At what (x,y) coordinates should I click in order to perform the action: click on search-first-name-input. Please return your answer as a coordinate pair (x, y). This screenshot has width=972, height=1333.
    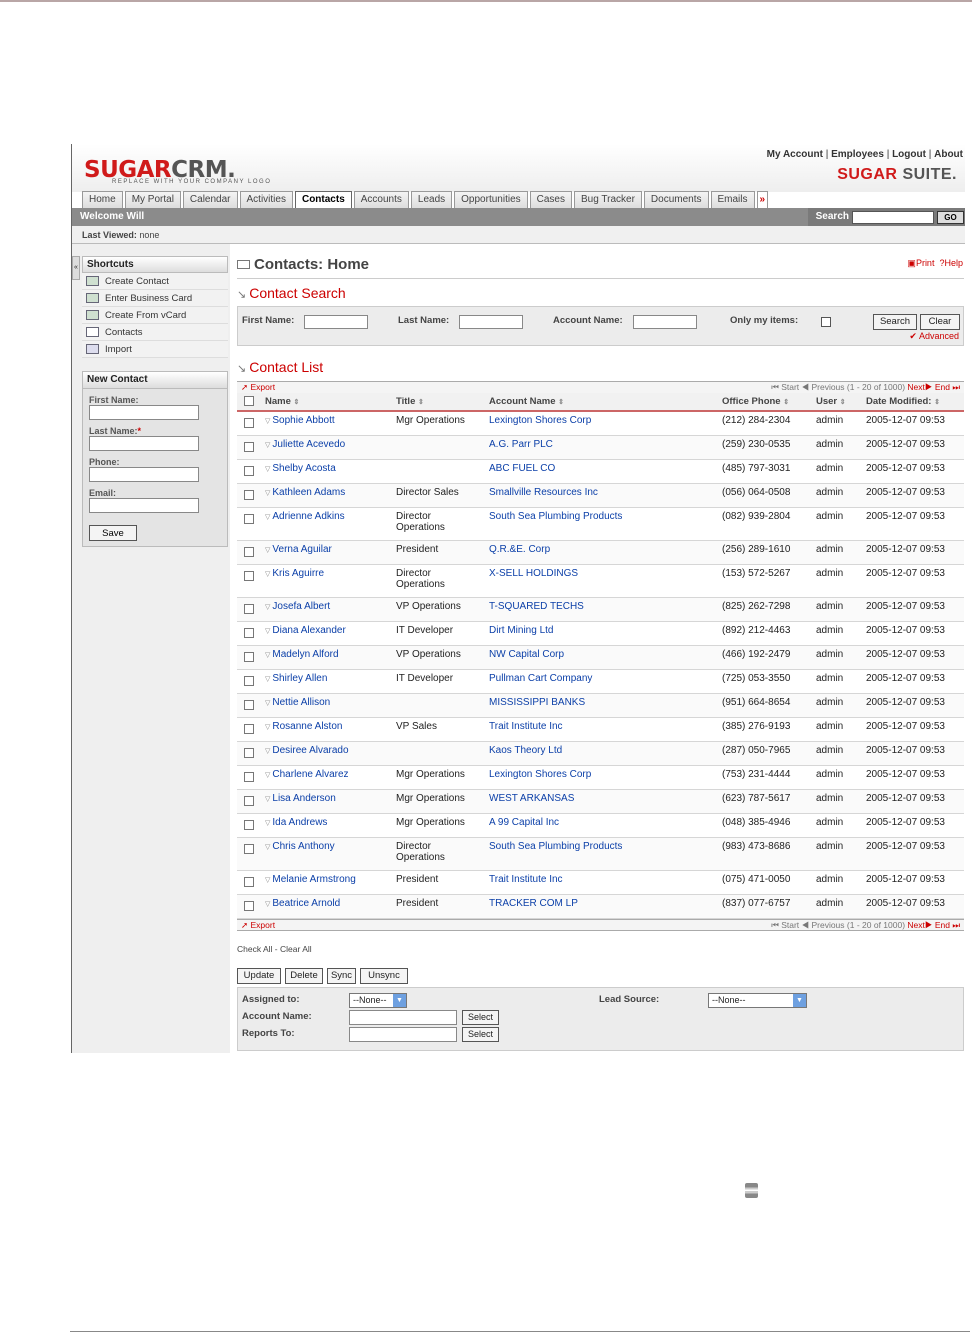
    Looking at the image, I should click on (336, 322).